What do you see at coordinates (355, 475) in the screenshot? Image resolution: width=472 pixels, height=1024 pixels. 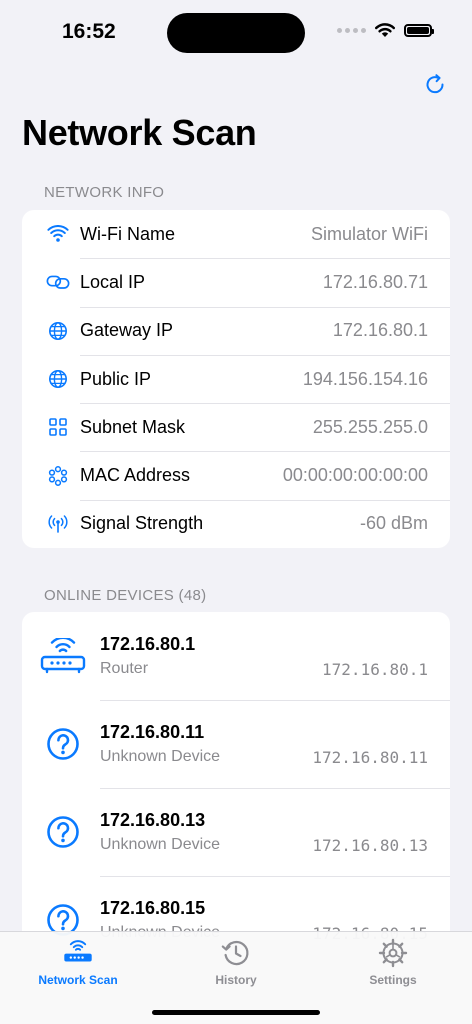 I see `info-value: 00:00:00:00:00:00` at bounding box center [355, 475].